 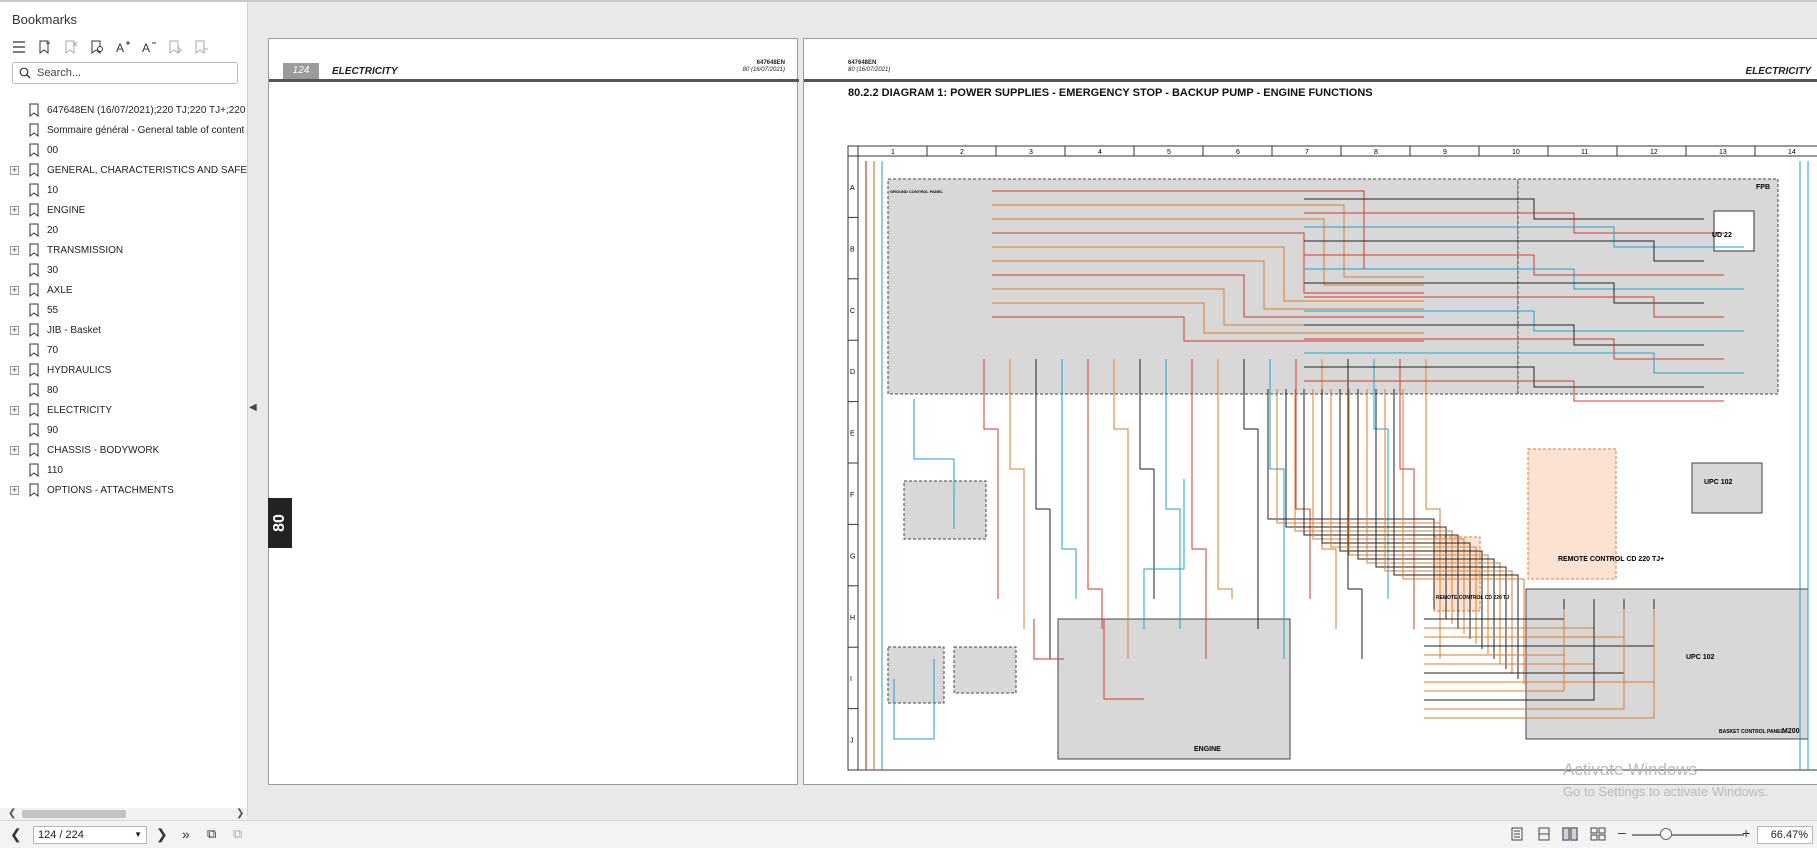 What do you see at coordinates (1174, 689) in the screenshot?
I see `engine-panel` at bounding box center [1174, 689].